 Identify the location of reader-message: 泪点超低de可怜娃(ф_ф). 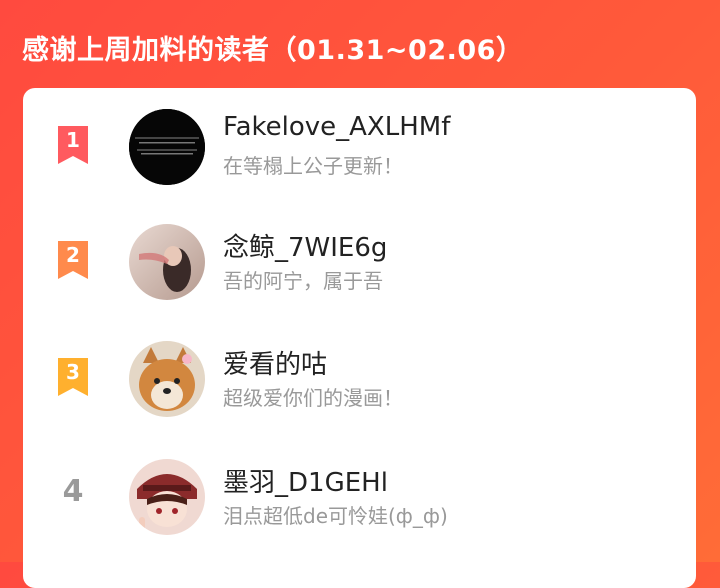
(335, 516).